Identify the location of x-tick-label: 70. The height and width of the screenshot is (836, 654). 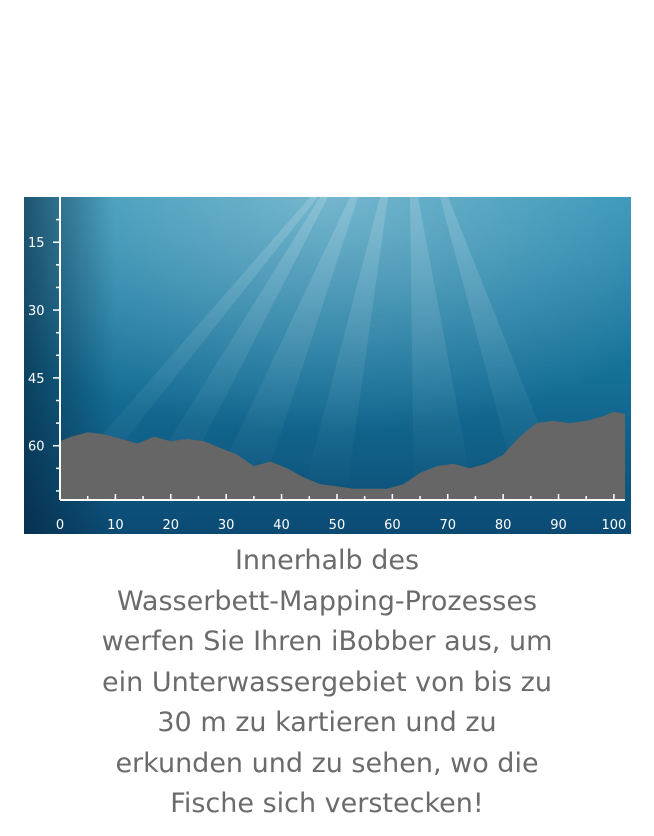
(447, 525).